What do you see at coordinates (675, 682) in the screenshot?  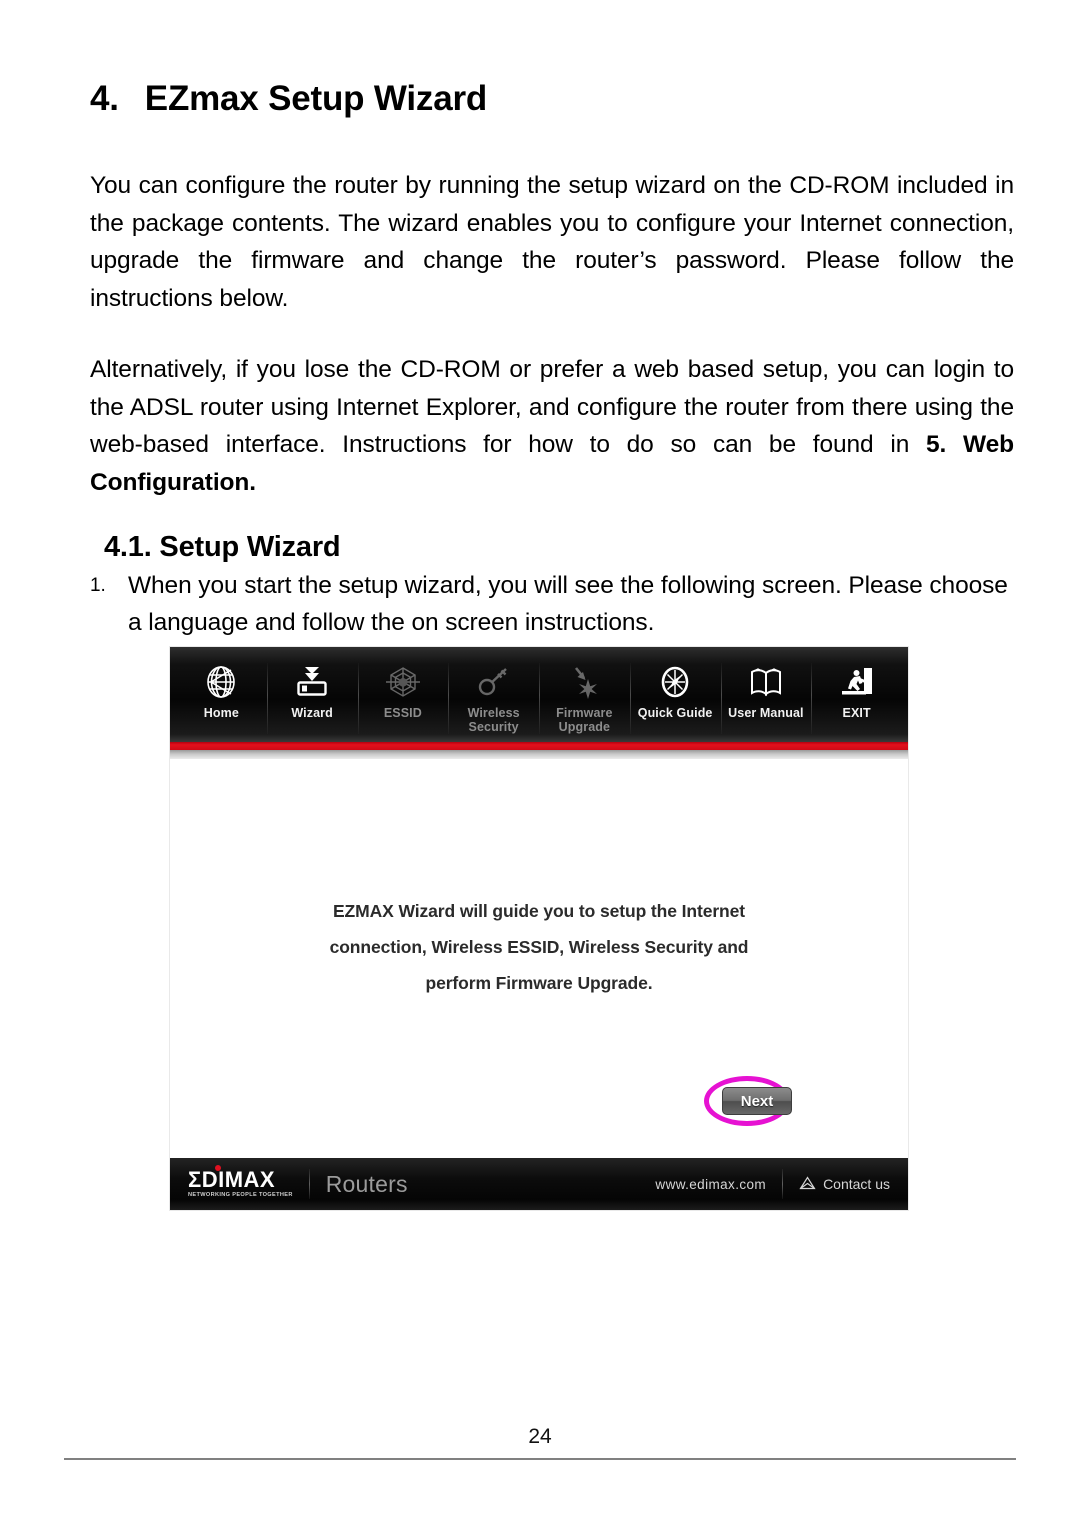 I see `compass-icon` at bounding box center [675, 682].